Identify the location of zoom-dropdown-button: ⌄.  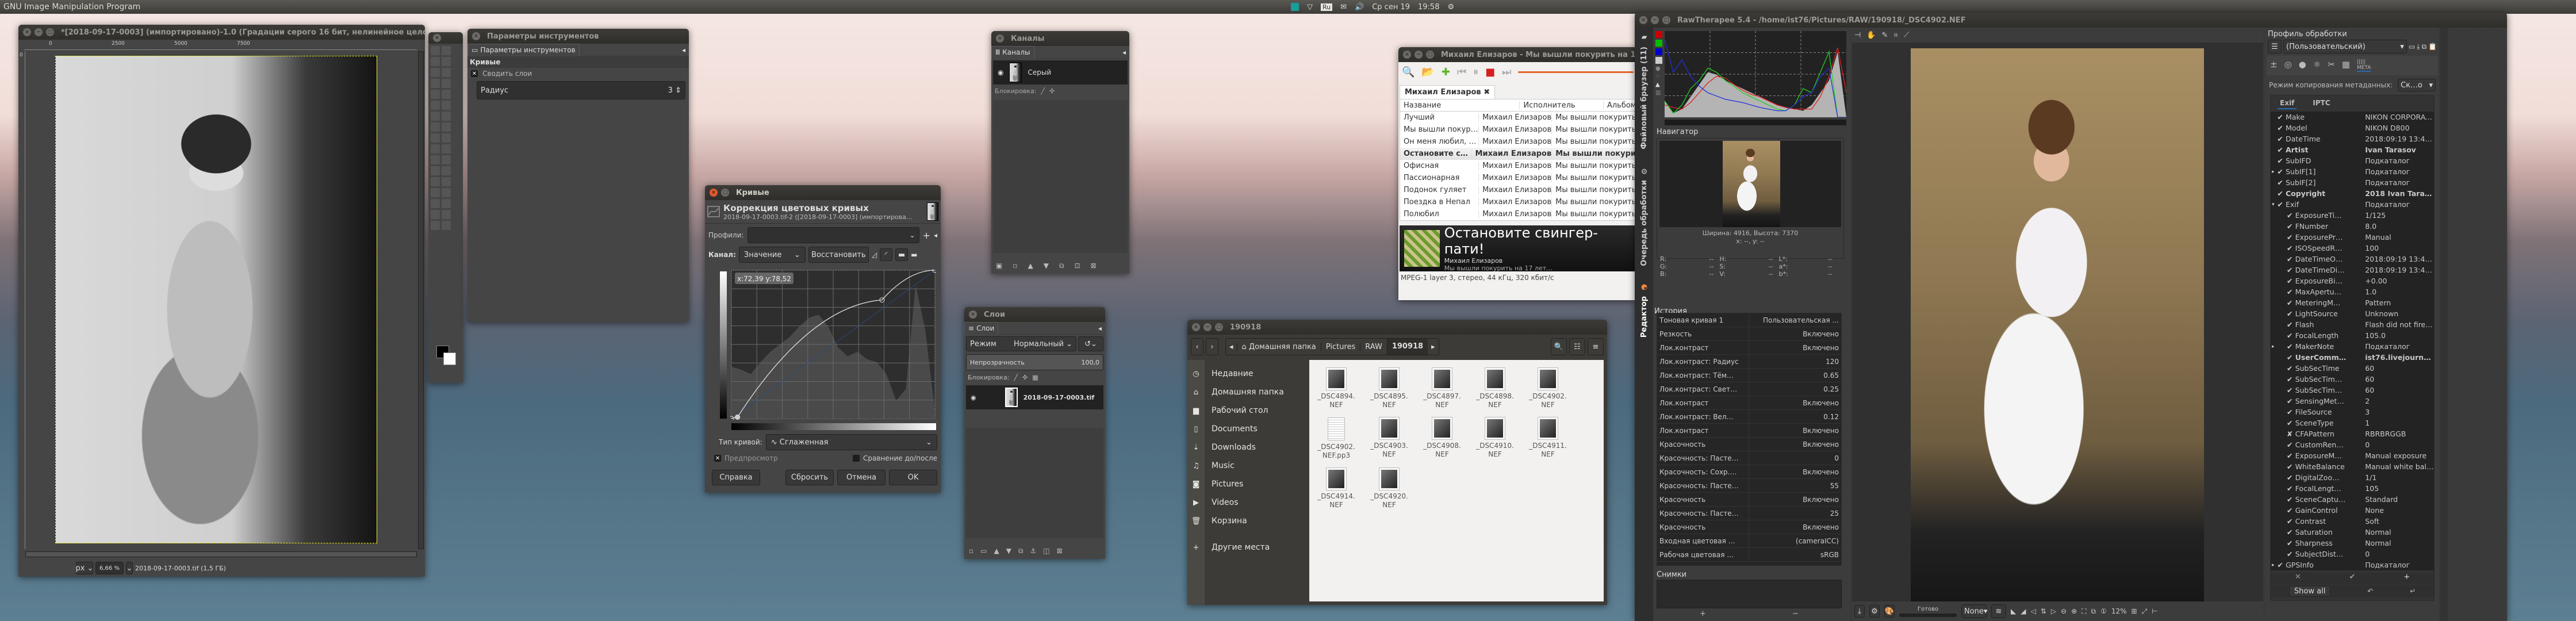
(129, 568).